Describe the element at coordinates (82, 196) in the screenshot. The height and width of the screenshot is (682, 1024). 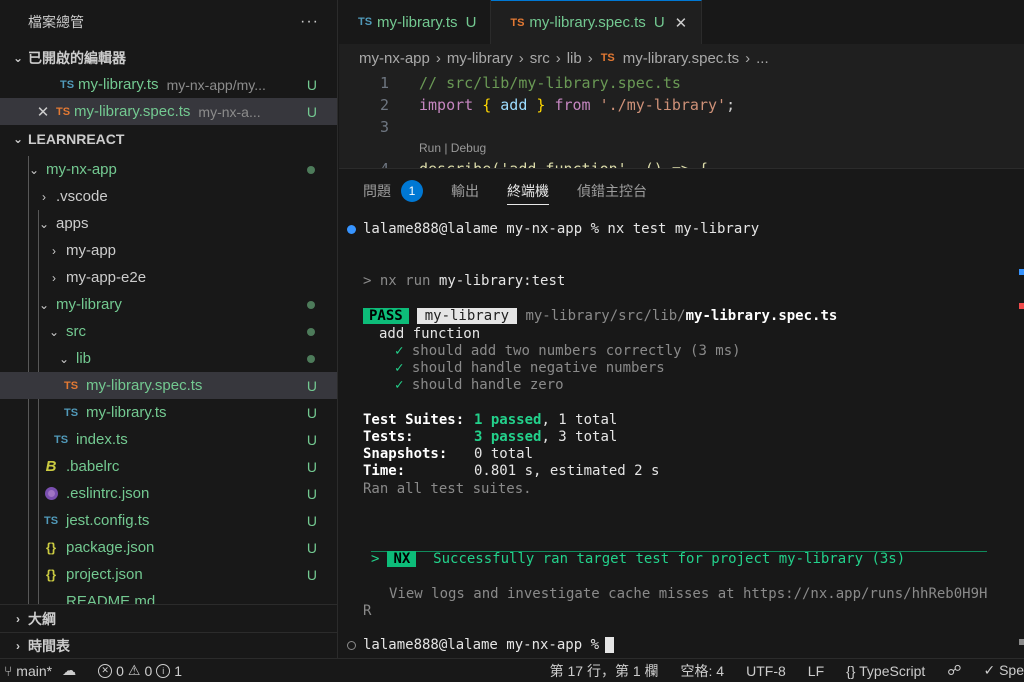
I see `tree-label: .vscode` at that location.